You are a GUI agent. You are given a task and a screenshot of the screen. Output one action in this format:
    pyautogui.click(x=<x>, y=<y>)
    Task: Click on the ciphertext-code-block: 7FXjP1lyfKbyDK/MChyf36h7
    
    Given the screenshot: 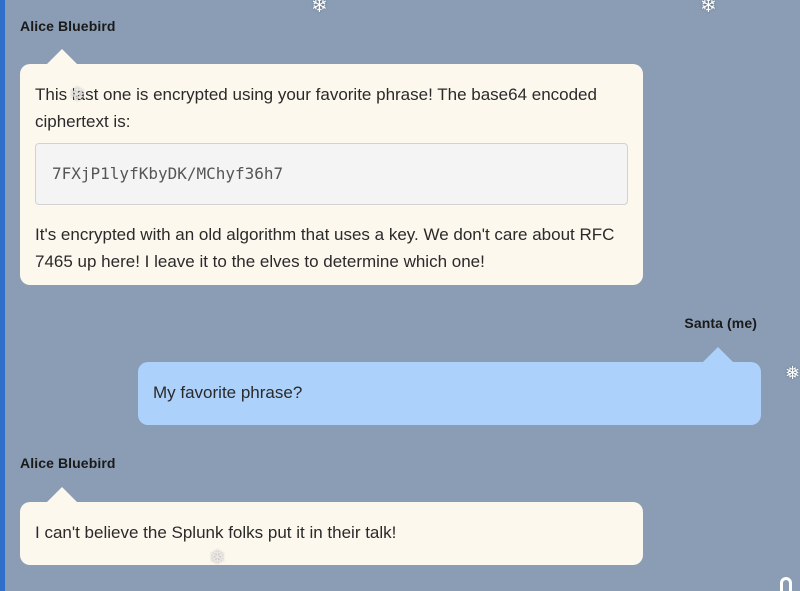 What is the action you would take?
    pyautogui.click(x=331, y=174)
    